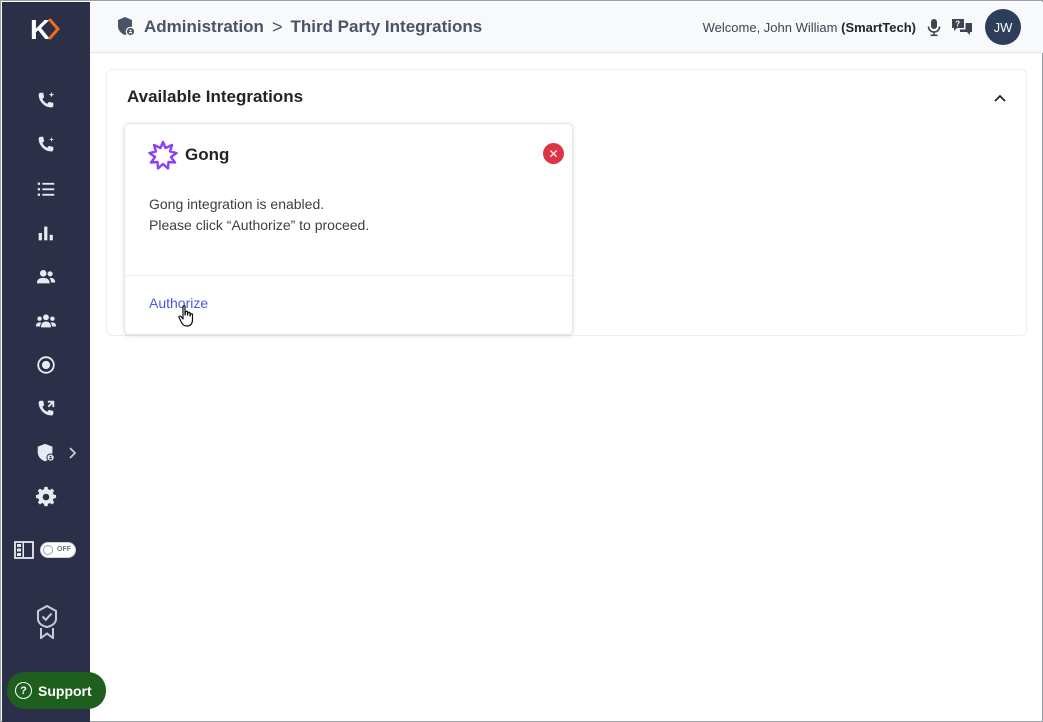  I want to click on welcome-user: Welcome, John William, so click(770, 27).